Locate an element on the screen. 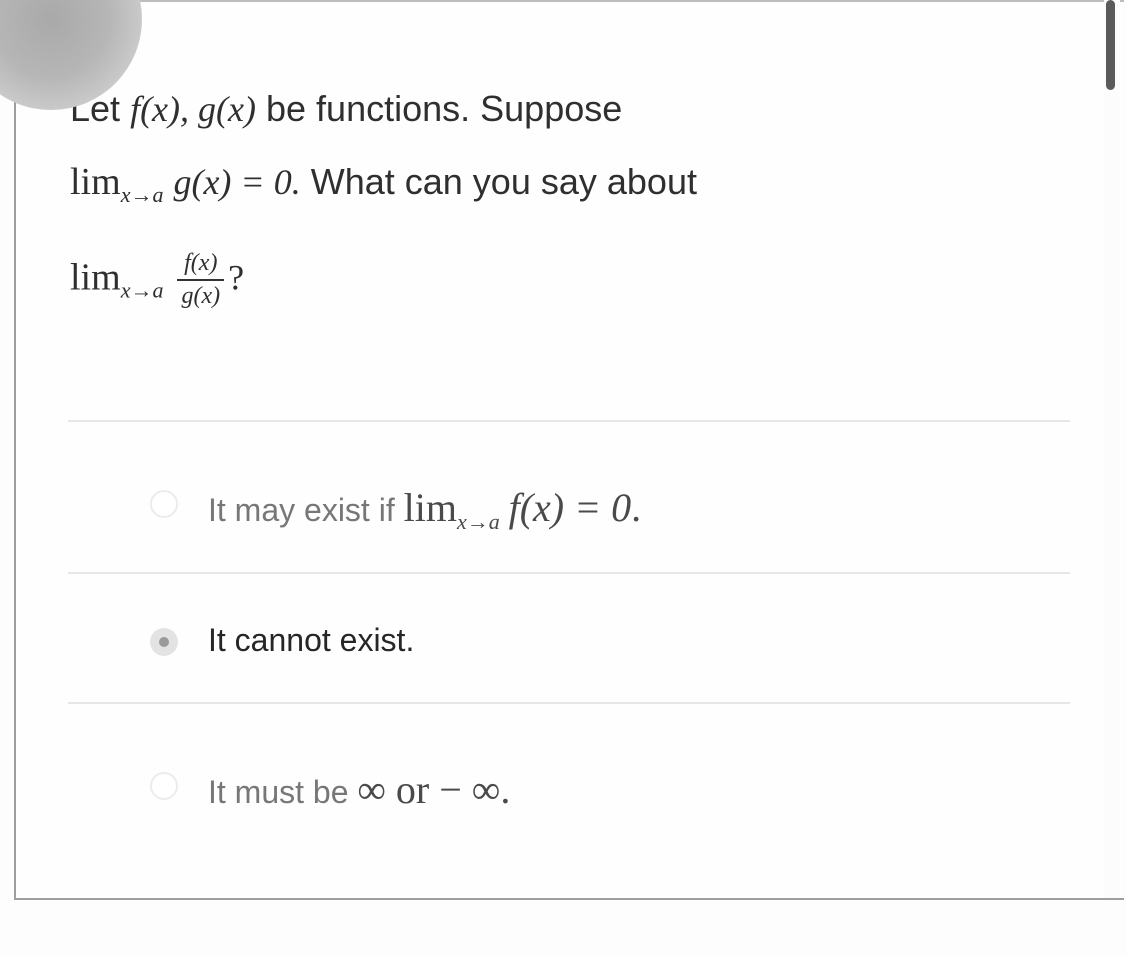 The image size is (1127, 955). question-line-1: Let f(x), g(x) be functions. Suppose is located at coordinates (346, 109).